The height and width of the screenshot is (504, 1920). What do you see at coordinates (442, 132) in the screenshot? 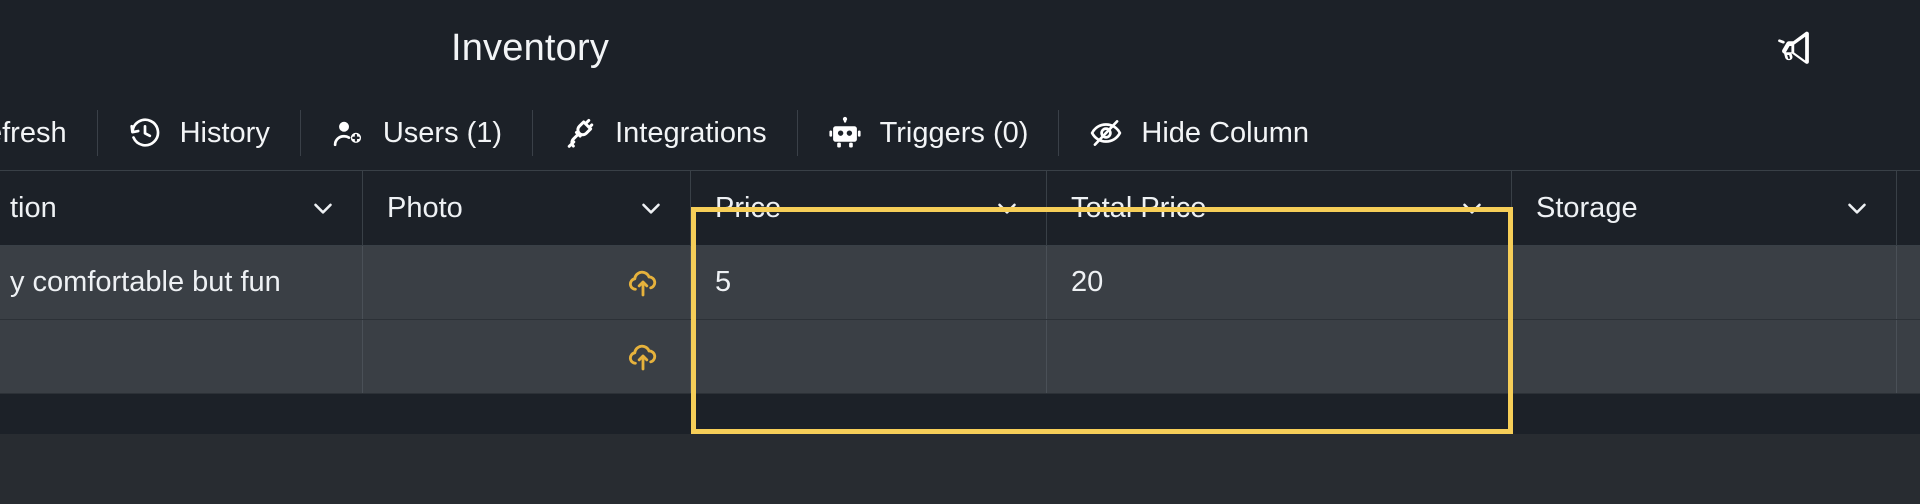
I see `toolbar-item-users-label: Users (1)` at bounding box center [442, 132].